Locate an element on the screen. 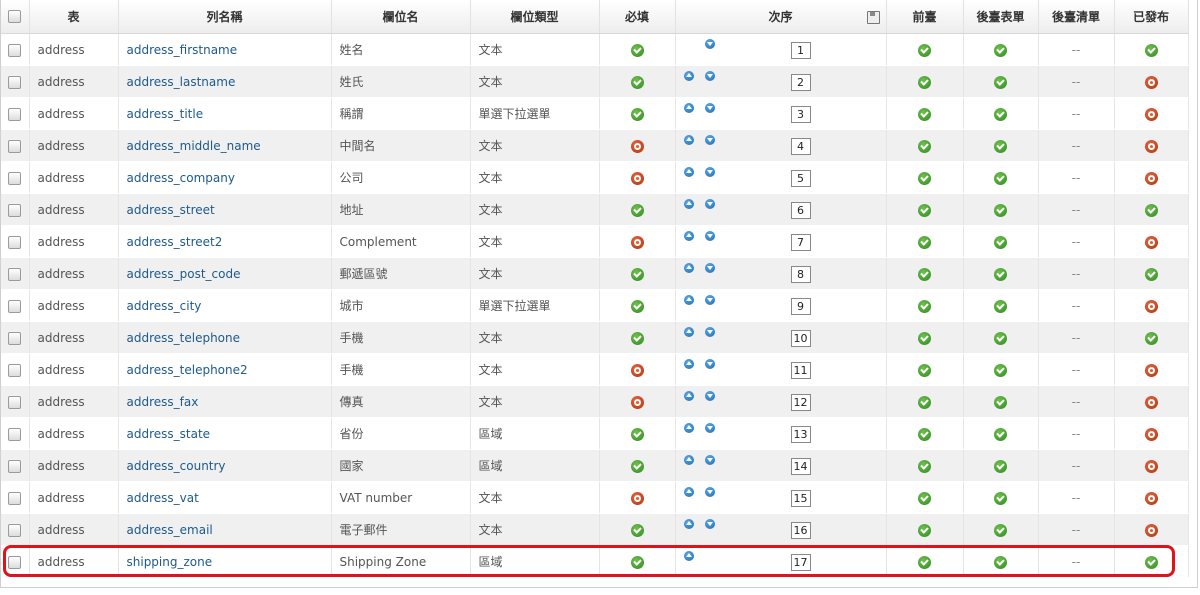 The height and width of the screenshot is (595, 1200). header-order-label: 次序 is located at coordinates (780, 17).